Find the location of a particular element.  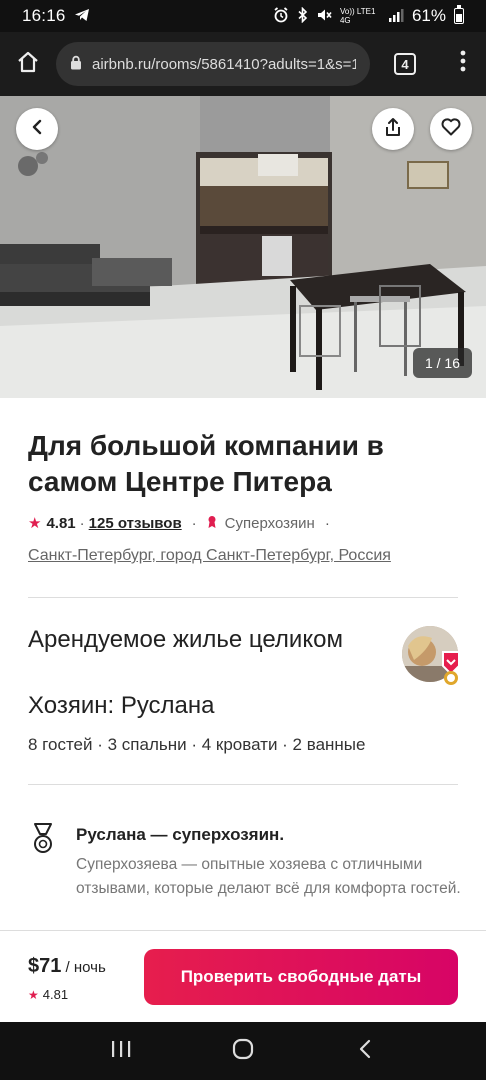

footer-rating: ★ 4.81 is located at coordinates (48, 994).